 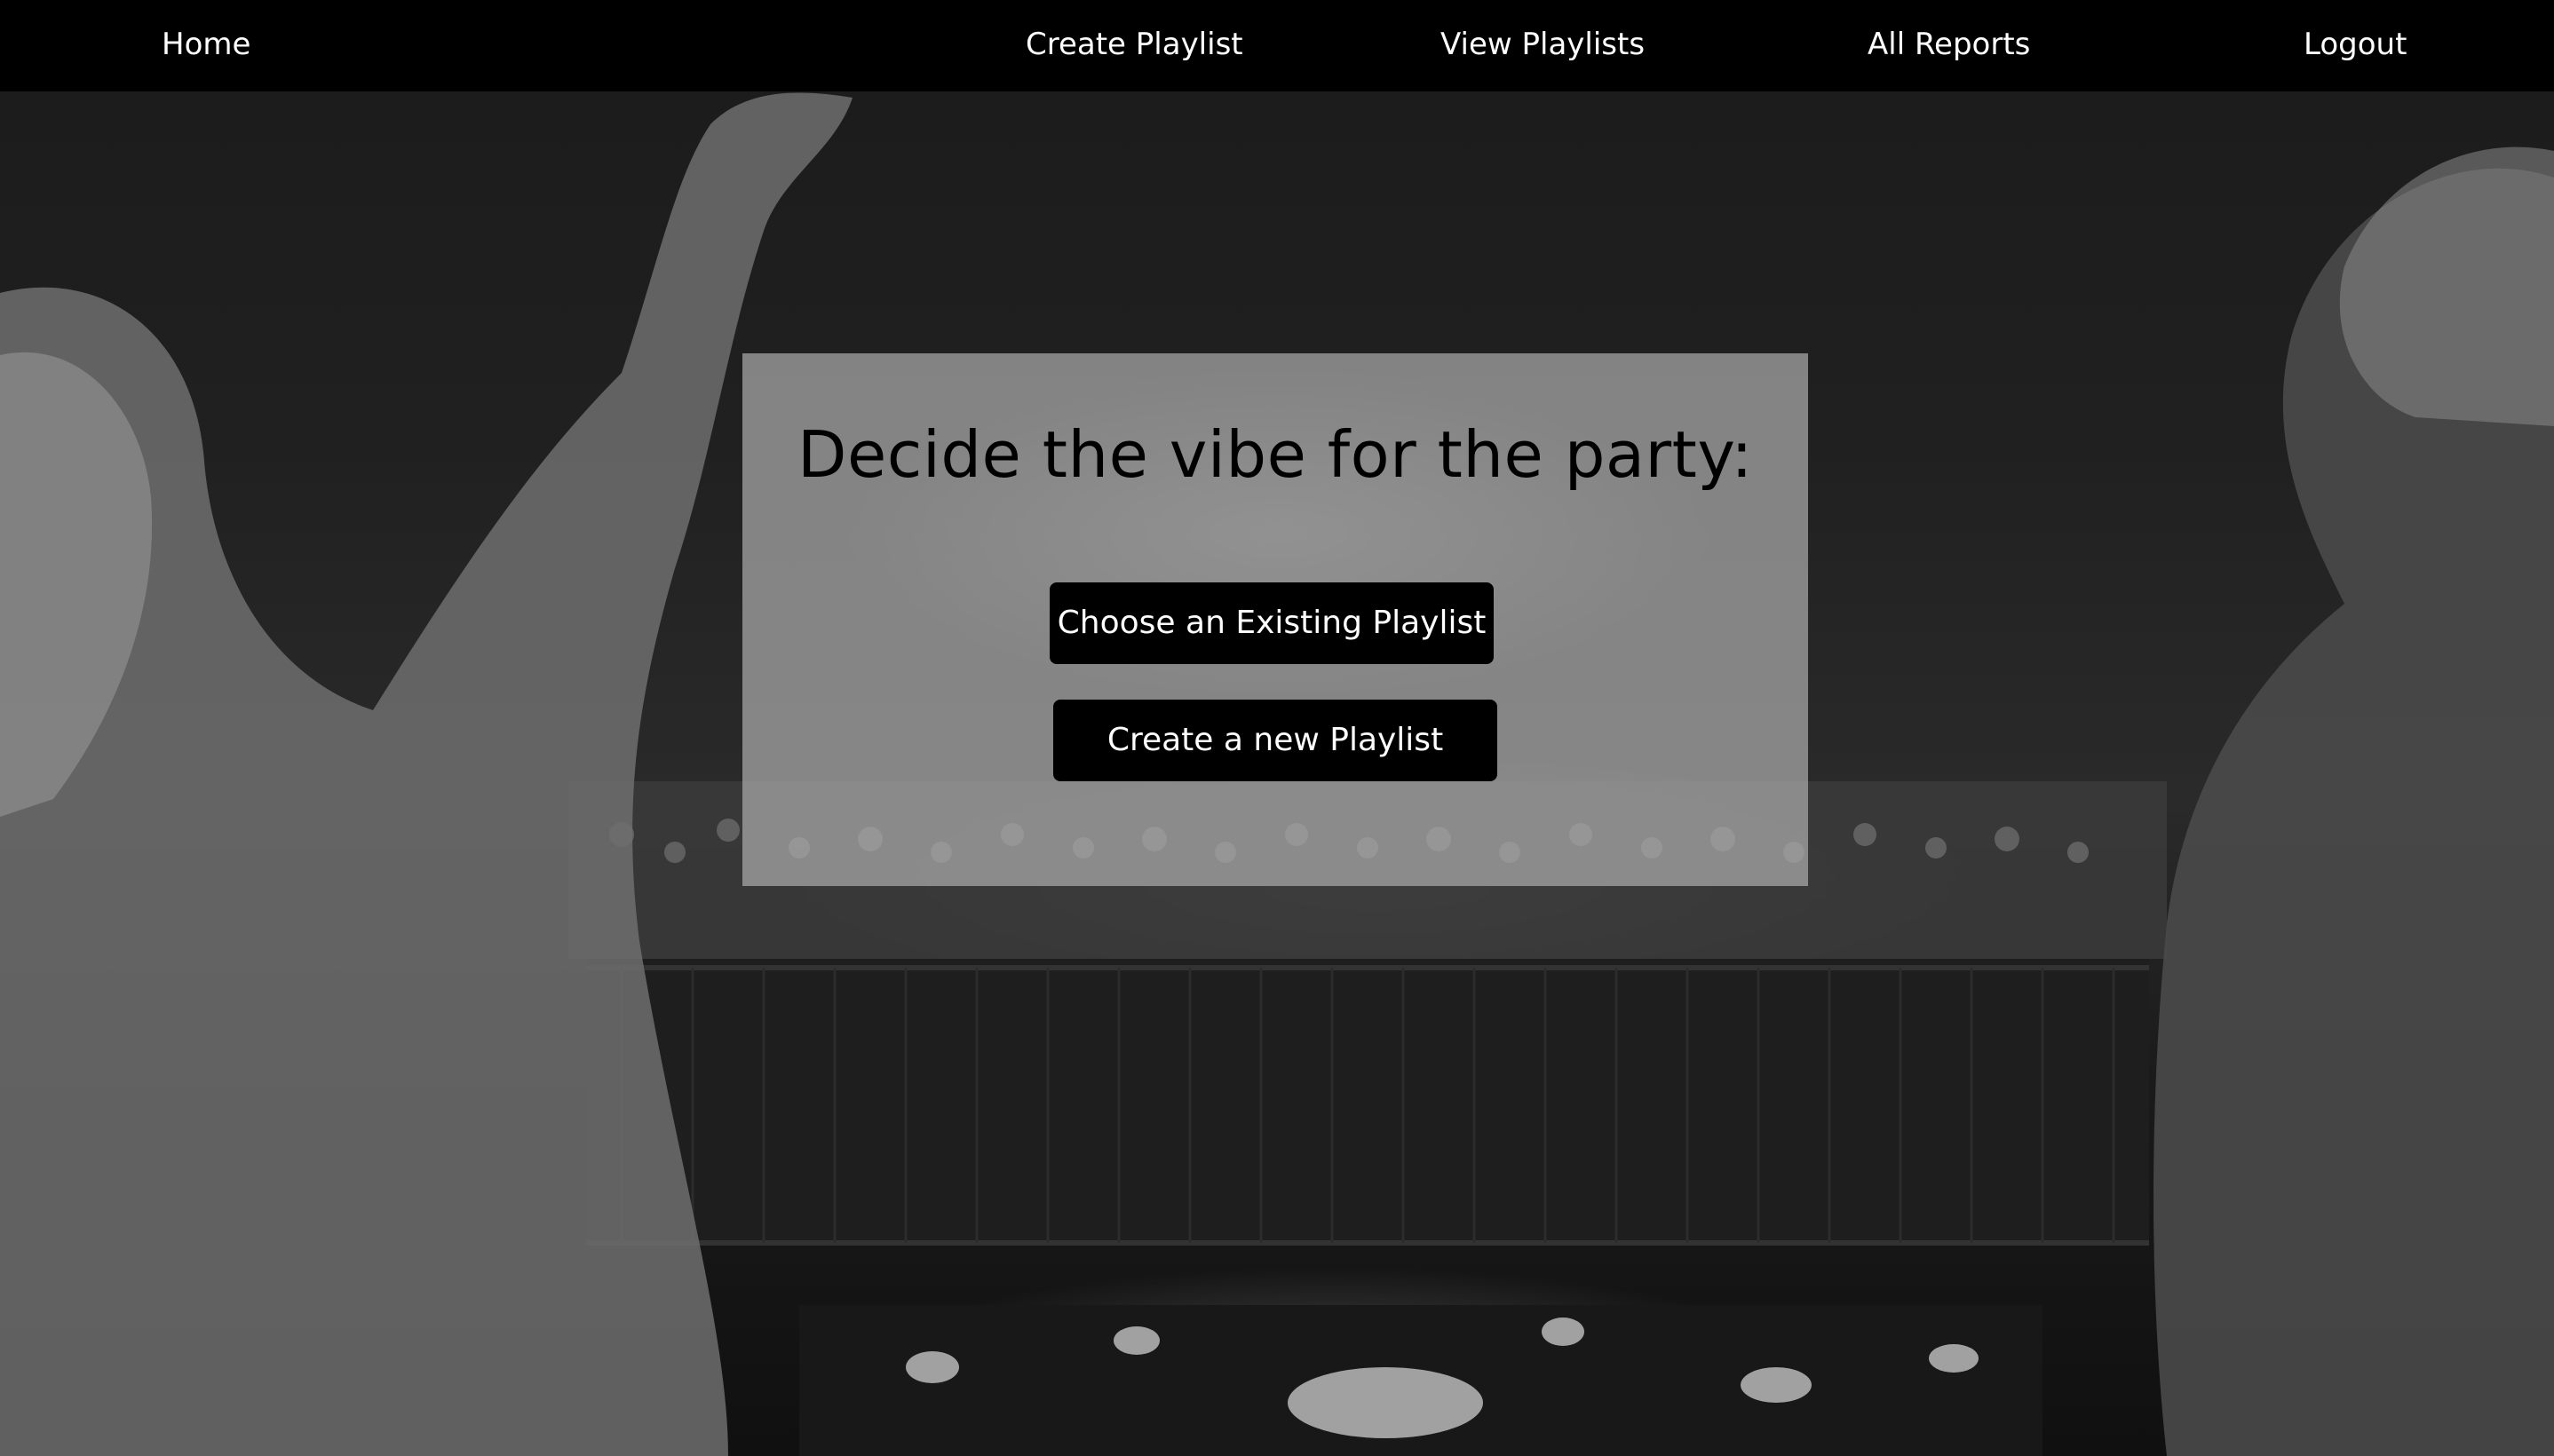 What do you see at coordinates (1949, 45) in the screenshot?
I see `nav-all-reports: All Reports` at bounding box center [1949, 45].